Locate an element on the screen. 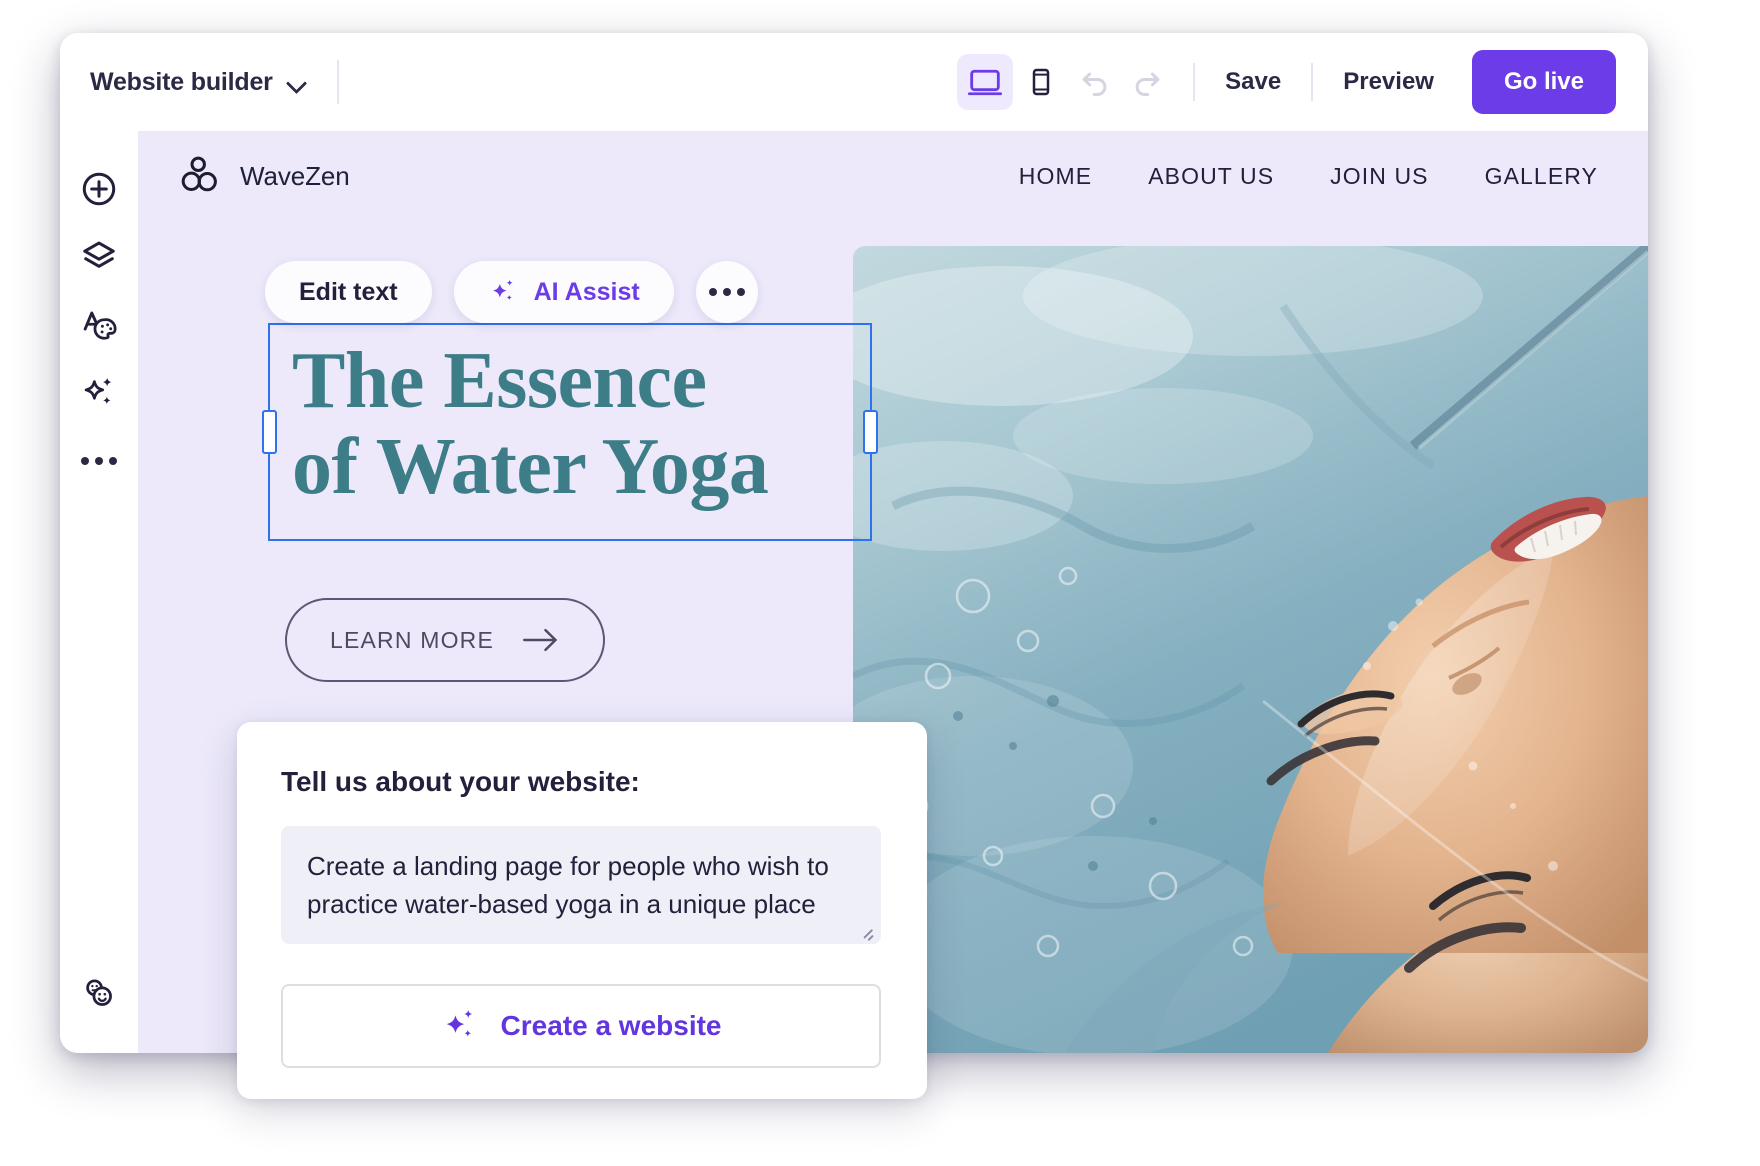 The width and height of the screenshot is (1760, 1166). sidebar-item-layers is located at coordinates (99, 257).